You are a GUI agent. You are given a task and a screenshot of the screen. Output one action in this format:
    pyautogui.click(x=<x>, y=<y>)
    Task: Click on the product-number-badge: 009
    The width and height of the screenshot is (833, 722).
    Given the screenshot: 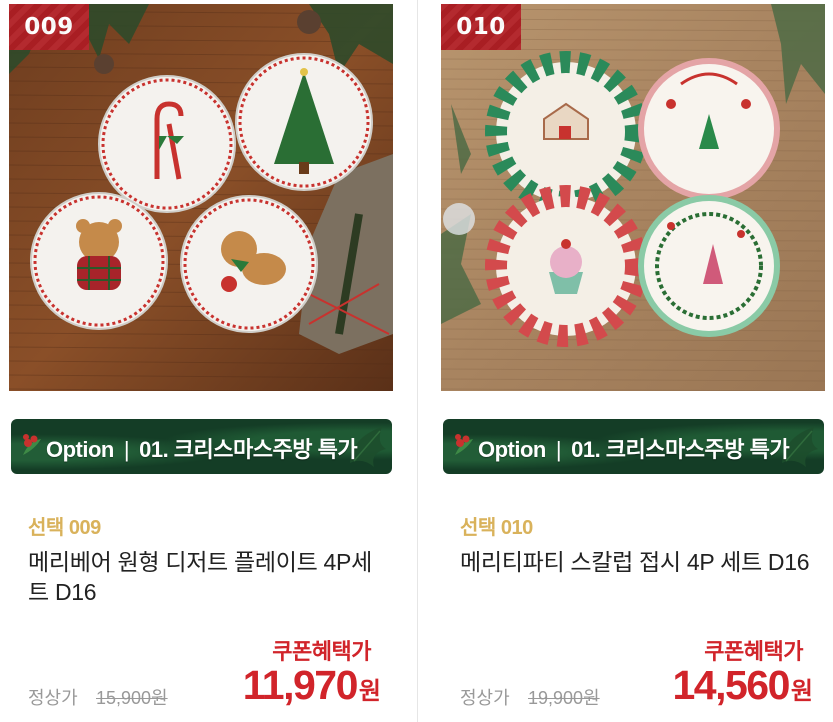 What is the action you would take?
    pyautogui.click(x=49, y=27)
    